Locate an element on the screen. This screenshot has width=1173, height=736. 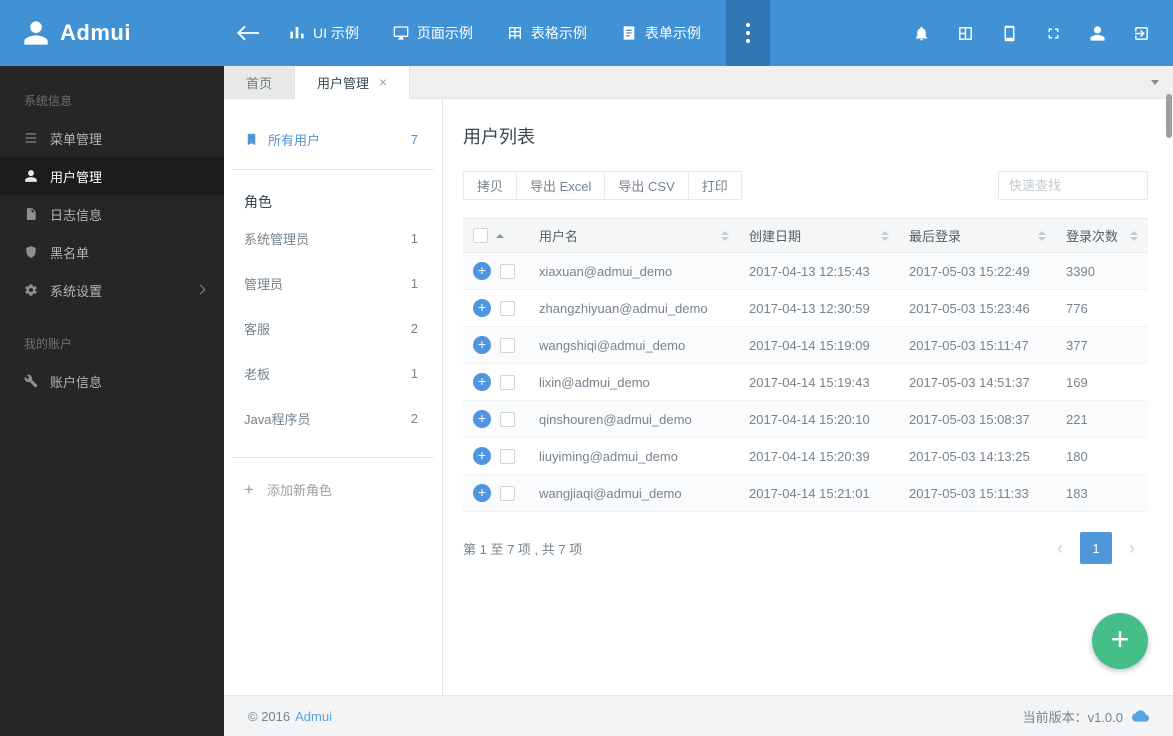
all-users-count: 7 is located at coordinates (414, 139).